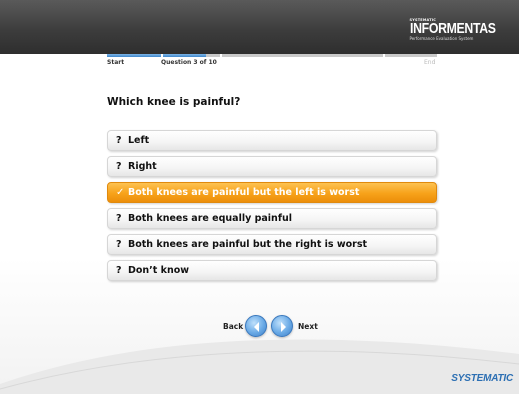  I want to click on answer-option-left: ? Left, so click(272, 140).